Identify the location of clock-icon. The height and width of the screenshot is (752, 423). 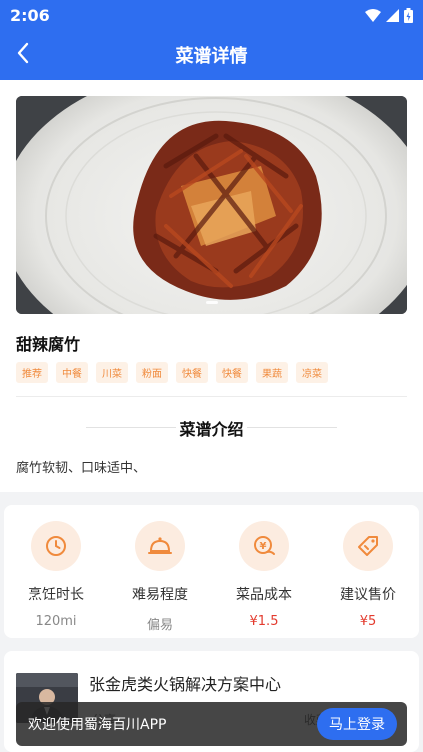
(56, 546).